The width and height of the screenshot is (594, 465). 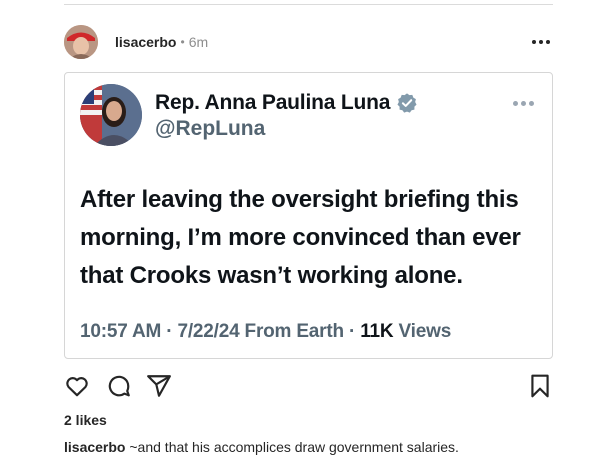 I want to click on verified-badge-icon, so click(x=407, y=103).